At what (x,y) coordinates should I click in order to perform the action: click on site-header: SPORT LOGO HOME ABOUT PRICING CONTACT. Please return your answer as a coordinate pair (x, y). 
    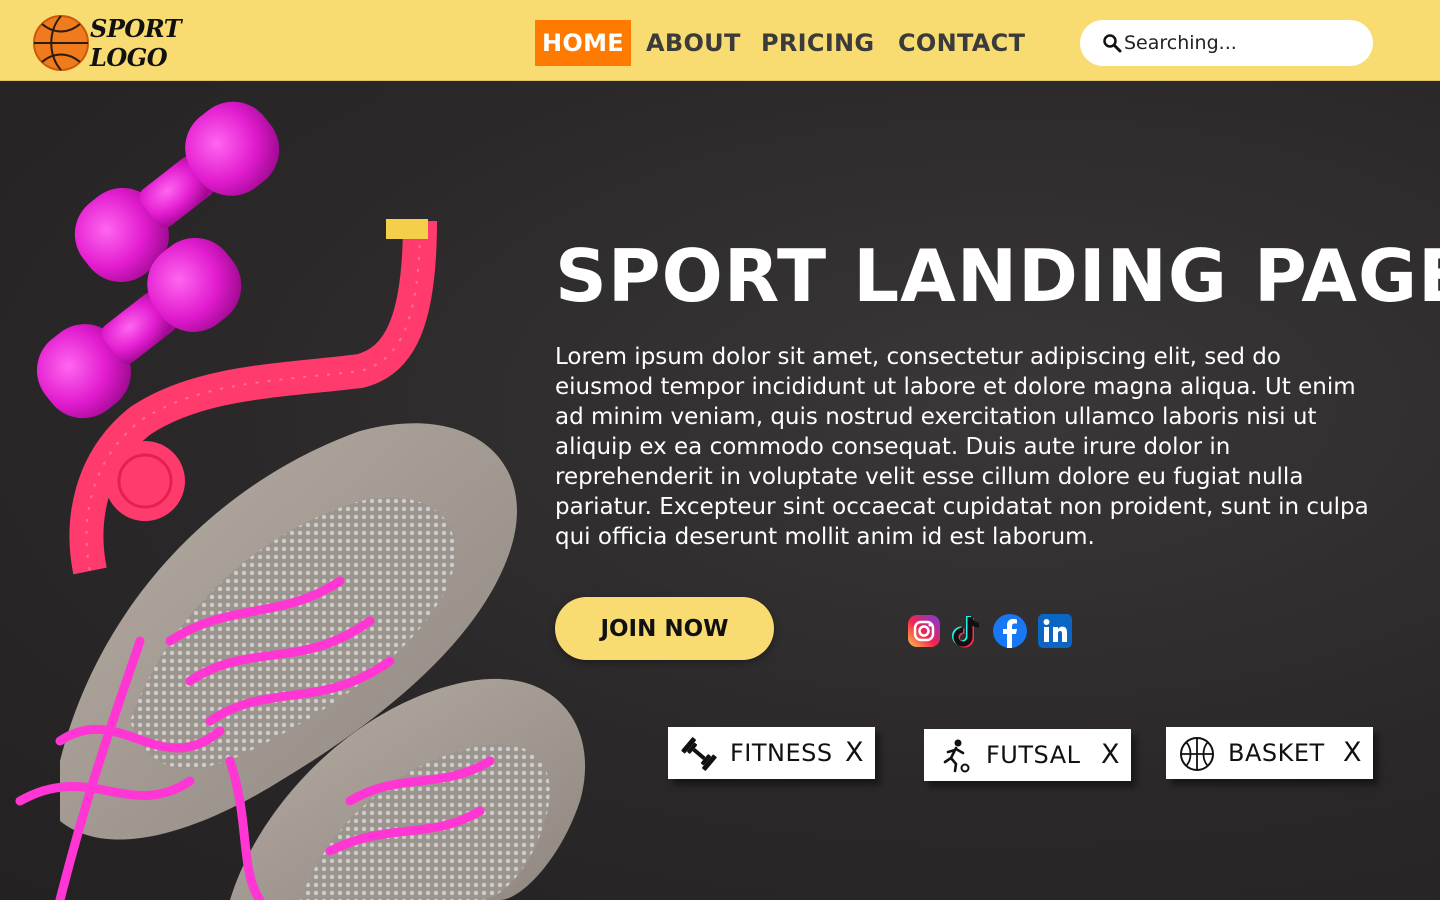
    Looking at the image, I should click on (720, 40).